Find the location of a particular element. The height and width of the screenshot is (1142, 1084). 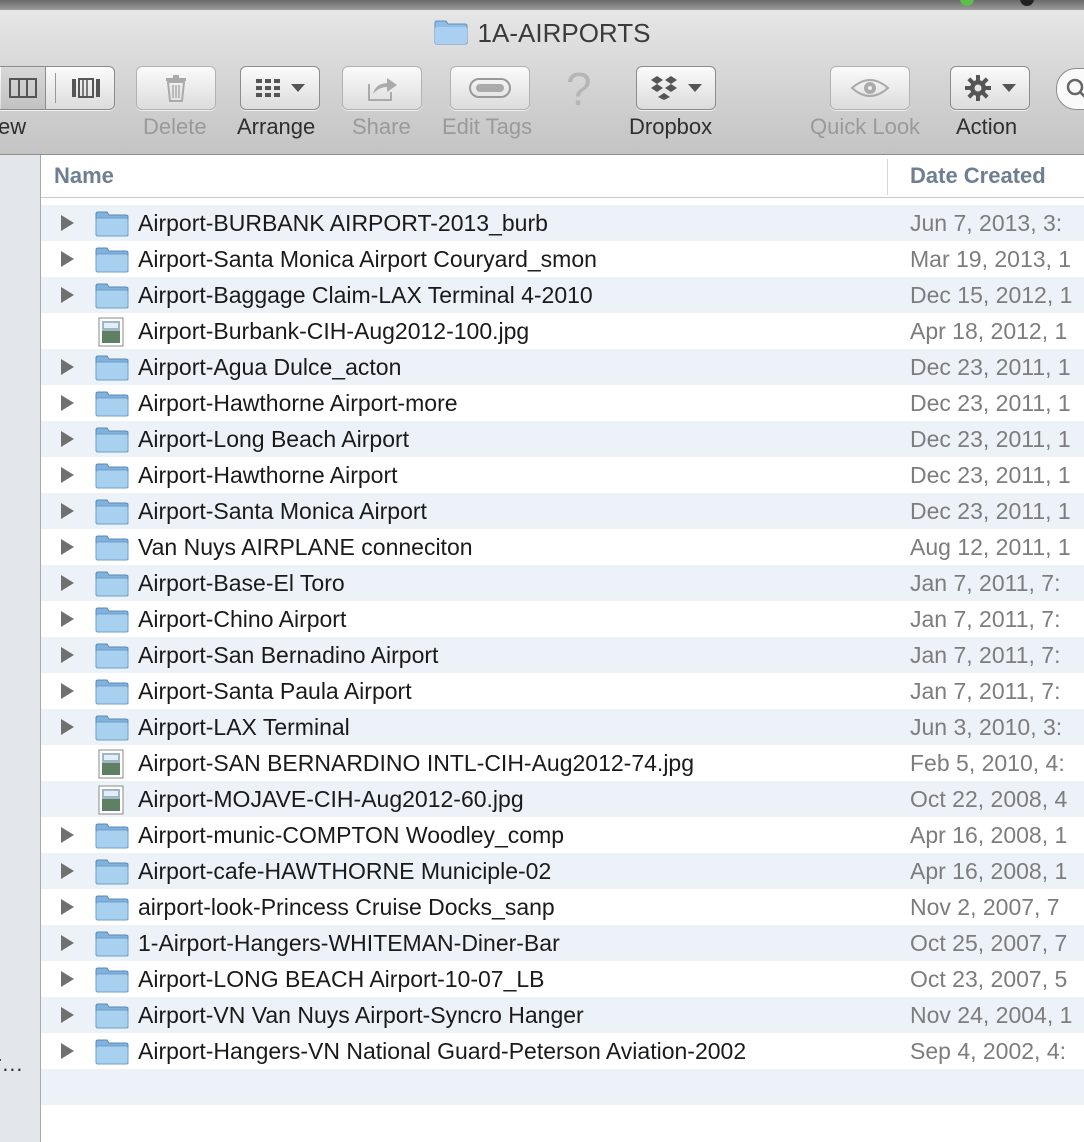

folder-row: Airport-Agua Dulce_acton Dec 23, 2011, 1 is located at coordinates (562, 367).